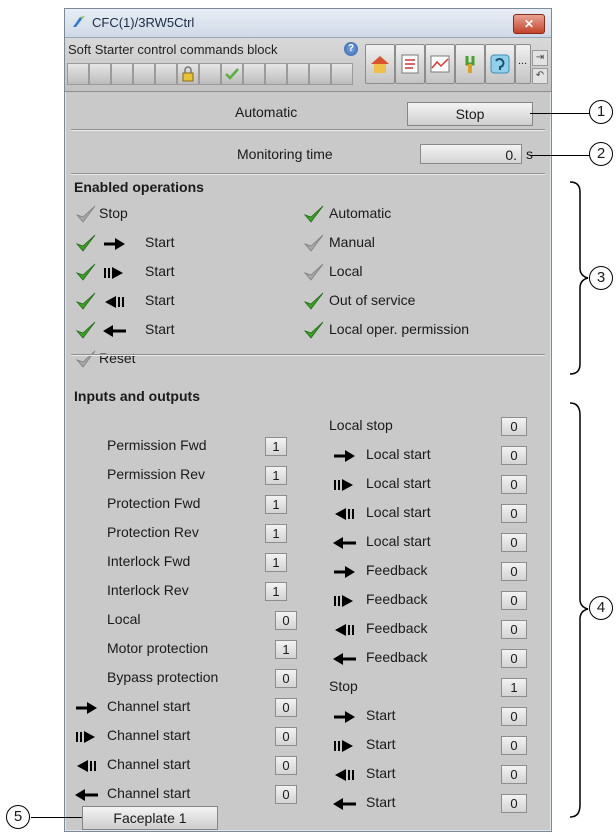 This screenshot has height=835, width=616. Describe the element at coordinates (139, 187) in the screenshot. I see `enabled-operations-title: Enabled operations` at that location.